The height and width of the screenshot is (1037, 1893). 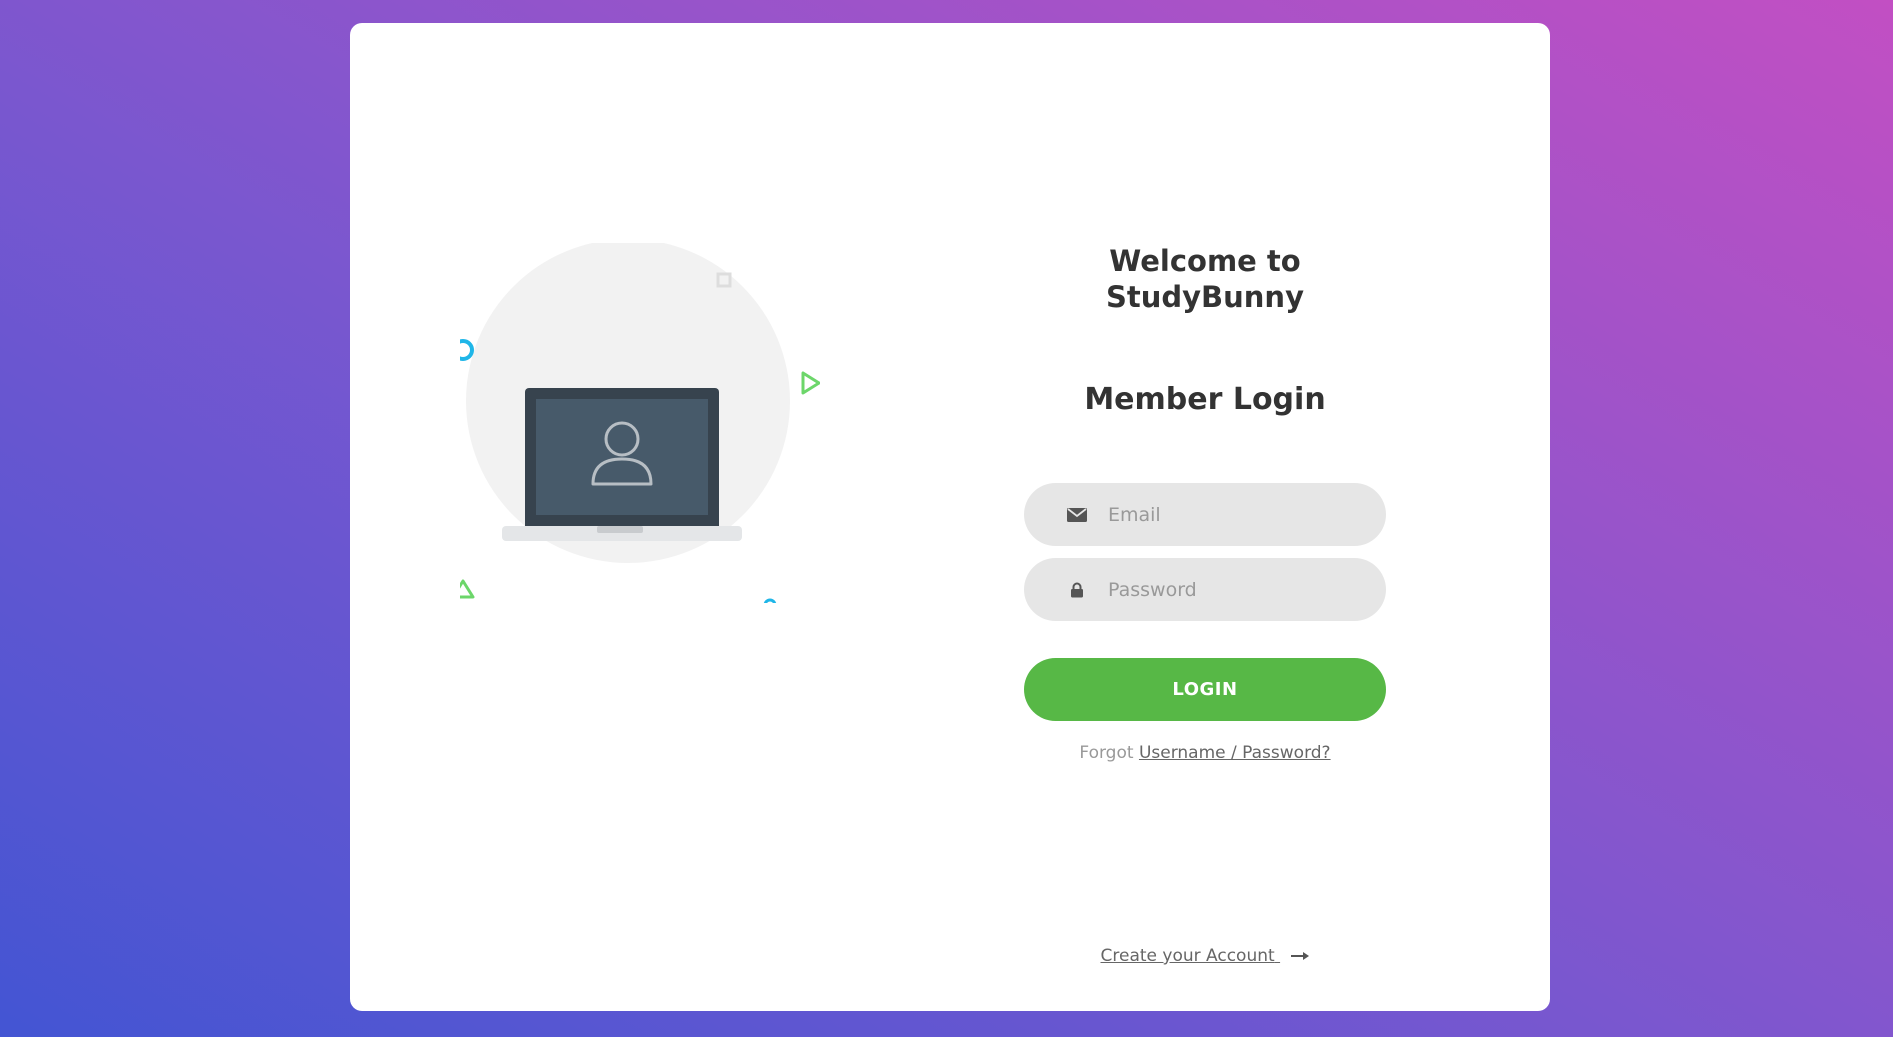 What do you see at coordinates (1077, 590) in the screenshot?
I see `lock-icon` at bounding box center [1077, 590].